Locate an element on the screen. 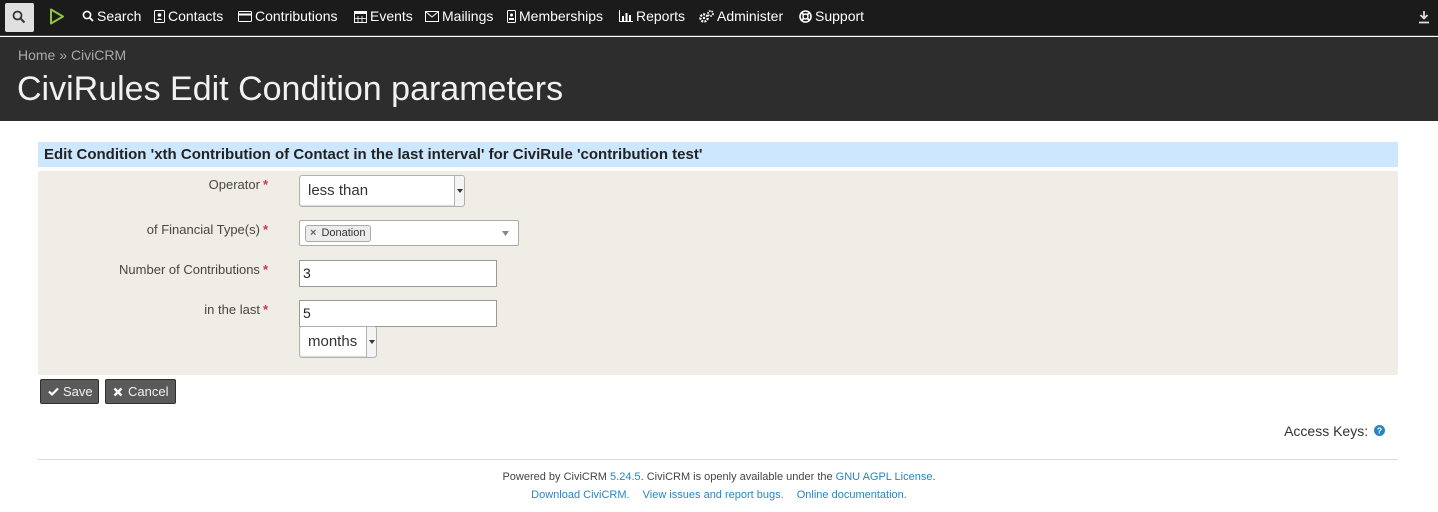  download-link: Download CiviCRM. is located at coordinates (580, 495).